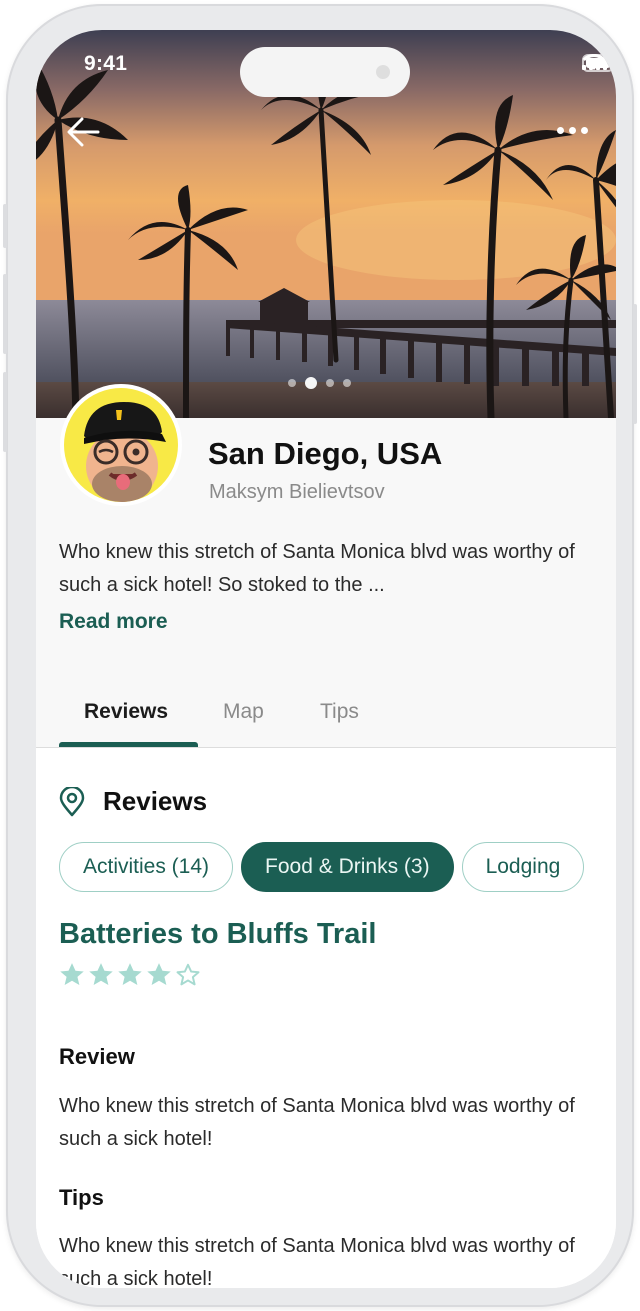  Describe the element at coordinates (218, 934) in the screenshot. I see `trail-title: Batteries to Bluffs Trail` at that location.